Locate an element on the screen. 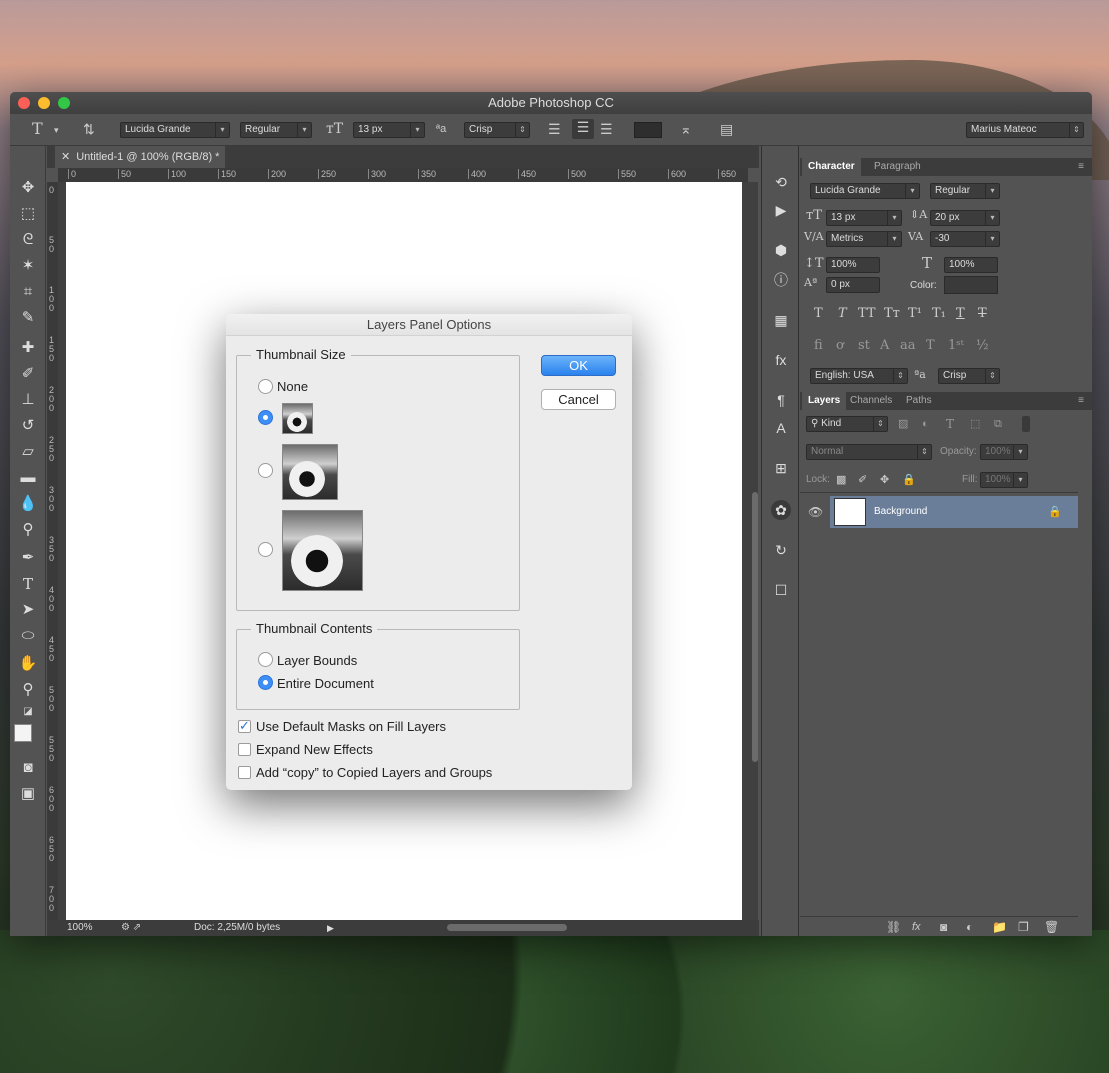 The height and width of the screenshot is (1073, 1109). magic-wand-tool-icon: ✶ is located at coordinates (28, 266).